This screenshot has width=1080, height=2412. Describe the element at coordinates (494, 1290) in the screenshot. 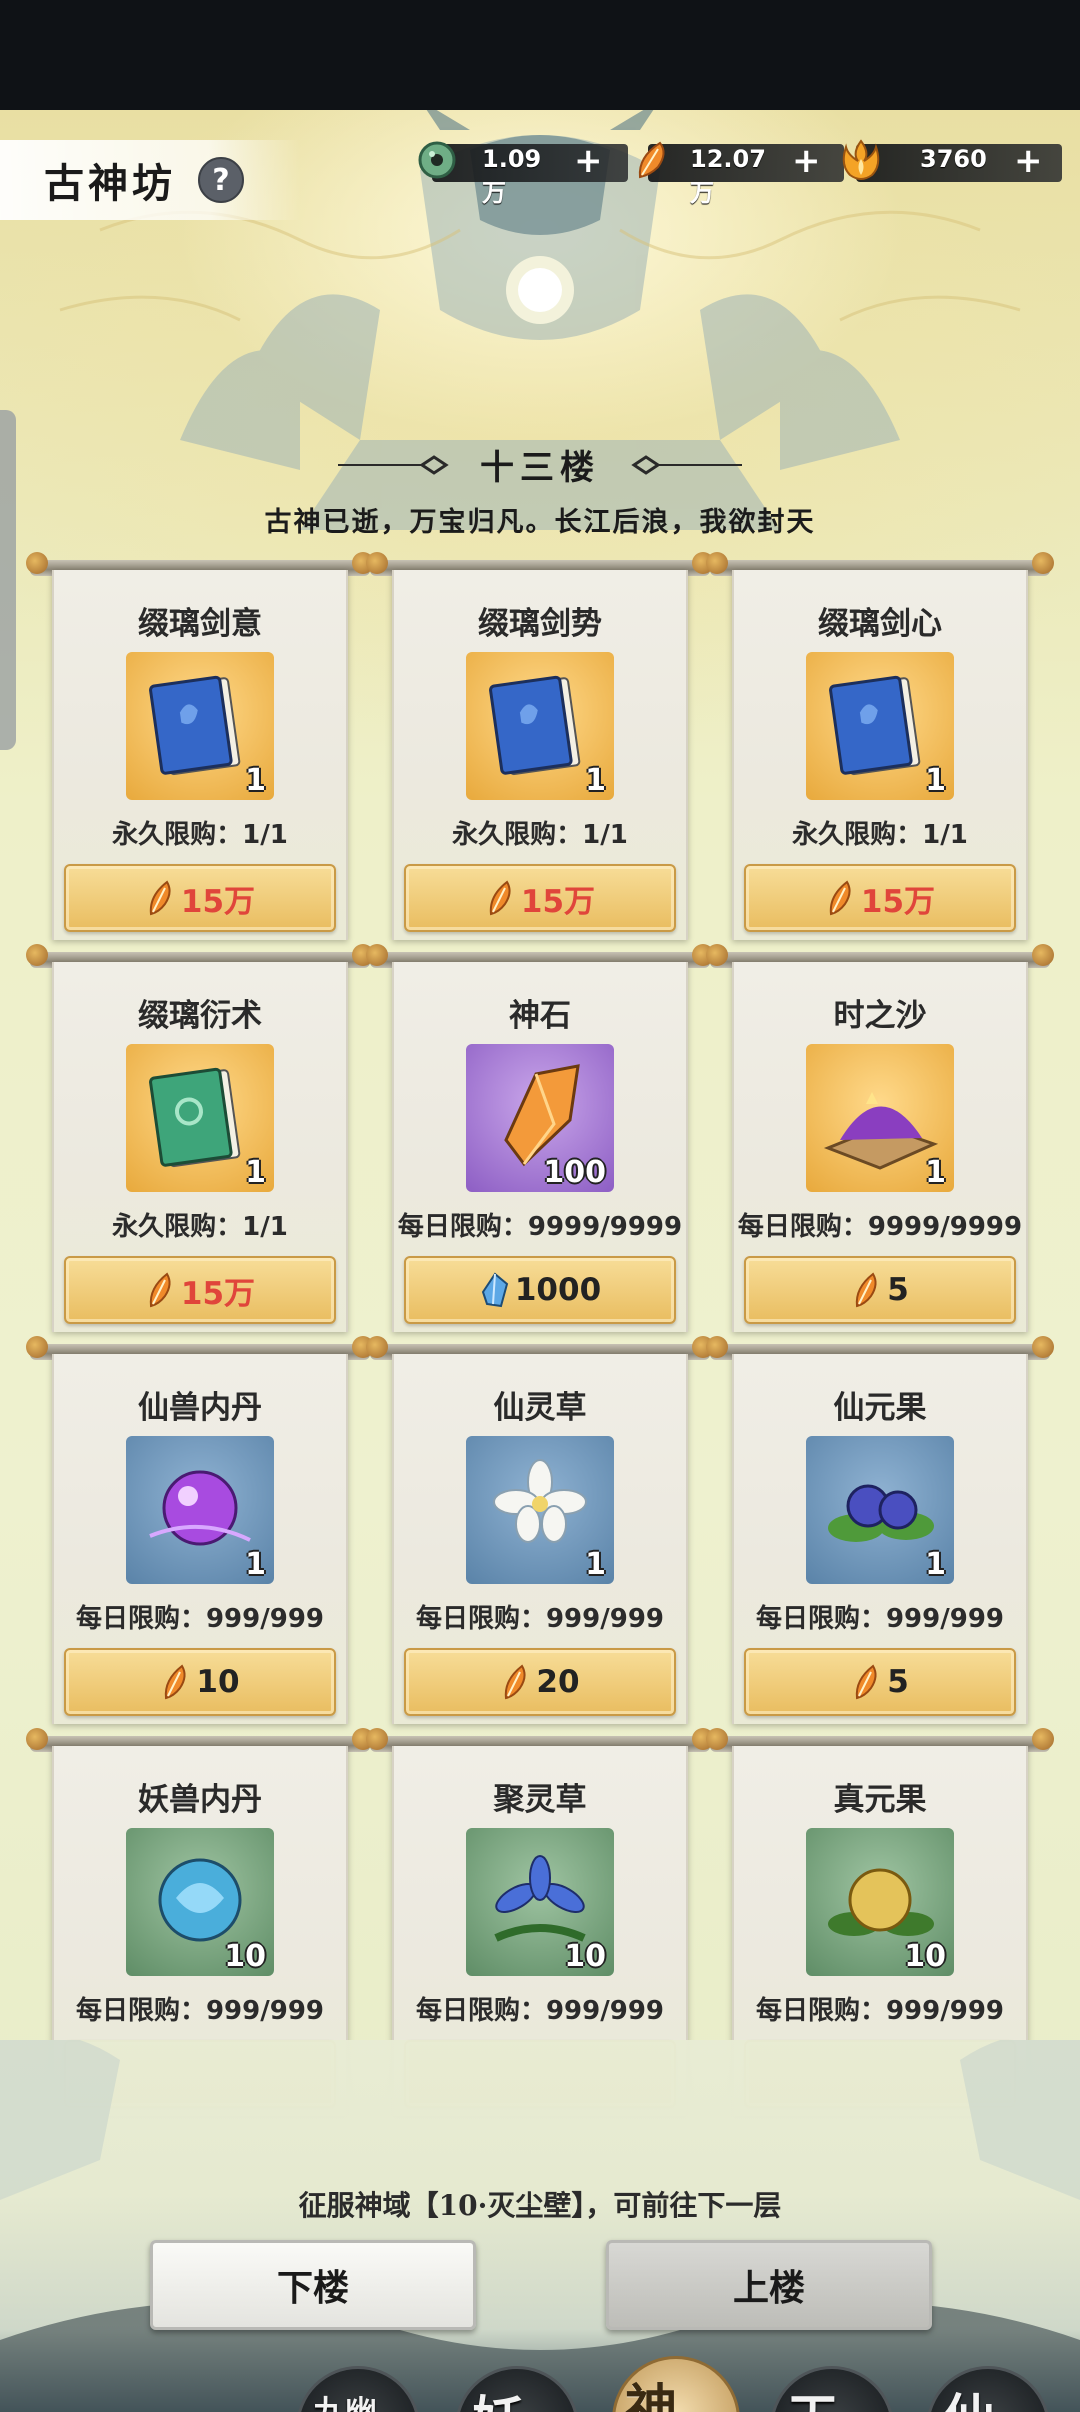

I see `blue-crystal-icon` at that location.